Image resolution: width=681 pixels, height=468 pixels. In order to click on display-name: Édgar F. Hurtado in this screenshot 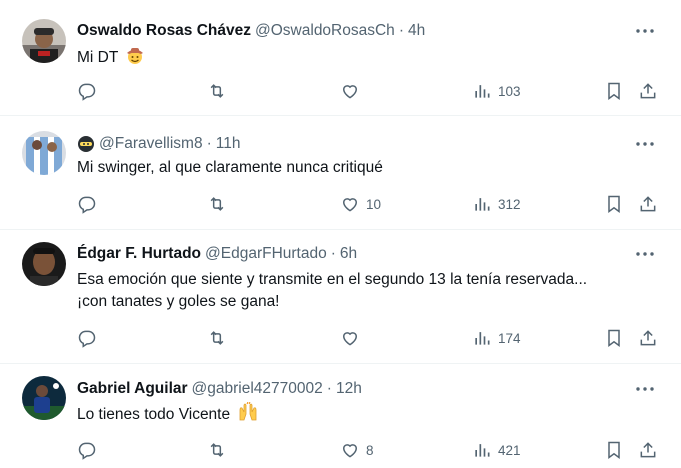, I will do `click(139, 254)`.